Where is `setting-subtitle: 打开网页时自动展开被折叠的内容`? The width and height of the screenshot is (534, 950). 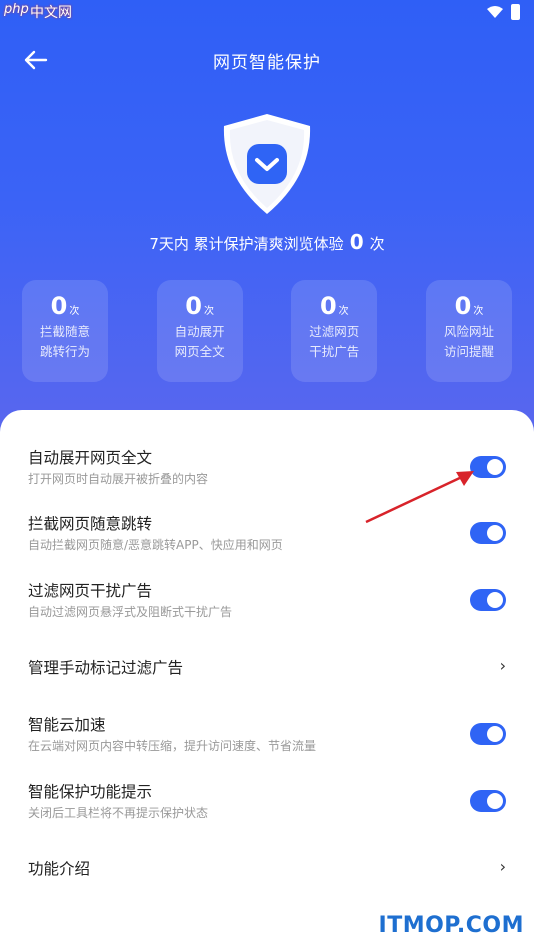 setting-subtitle: 打开网页时自动展开被折叠的内容 is located at coordinates (118, 479).